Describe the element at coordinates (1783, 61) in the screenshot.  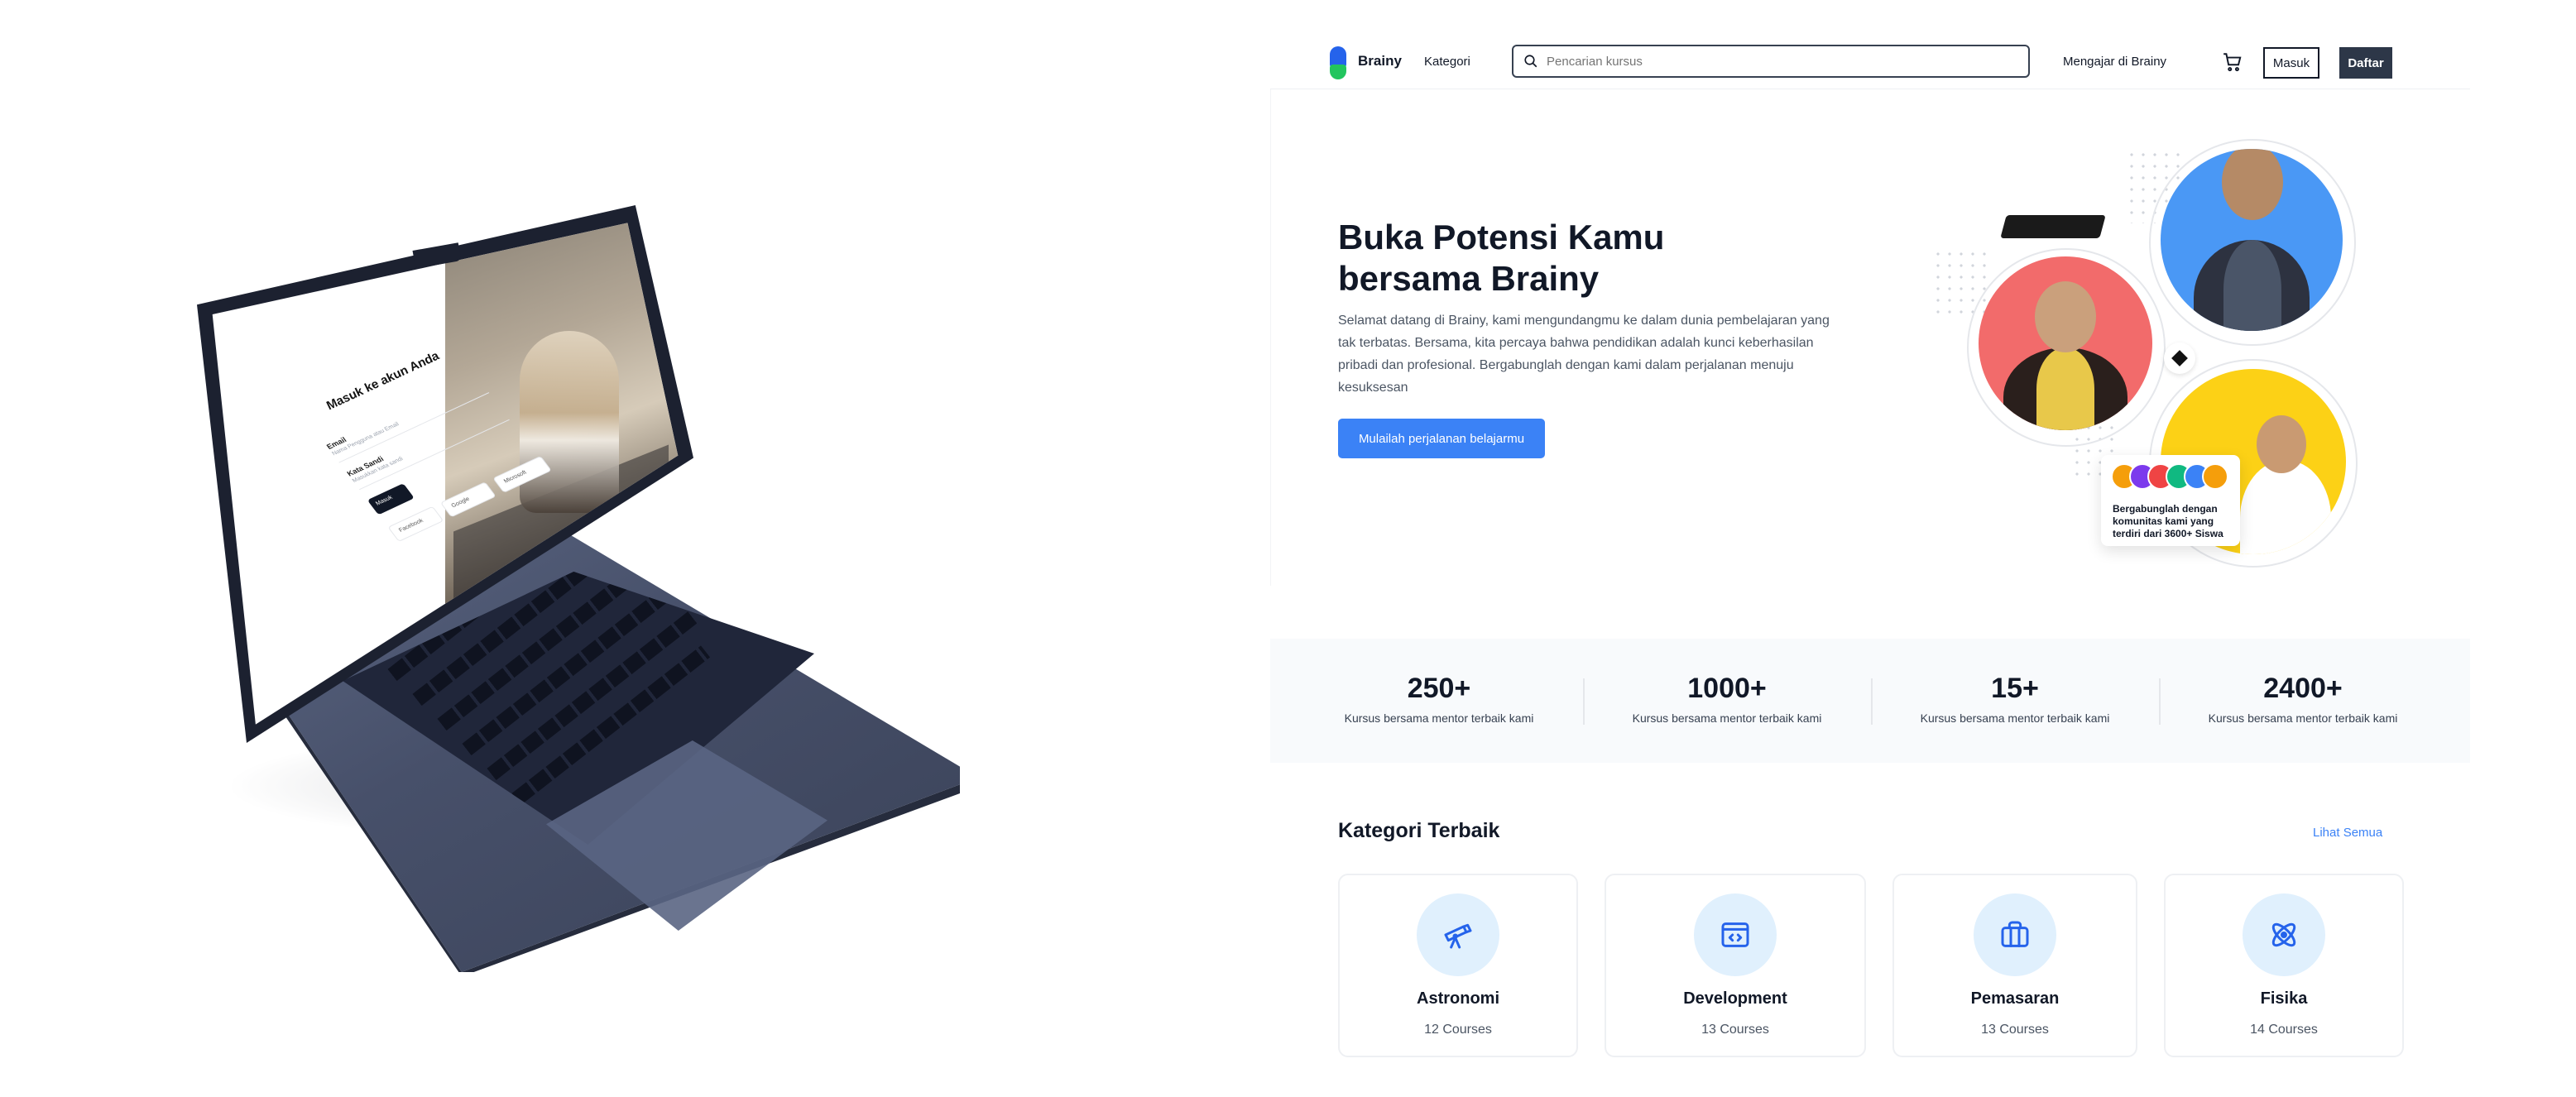
I see `search-input` at that location.